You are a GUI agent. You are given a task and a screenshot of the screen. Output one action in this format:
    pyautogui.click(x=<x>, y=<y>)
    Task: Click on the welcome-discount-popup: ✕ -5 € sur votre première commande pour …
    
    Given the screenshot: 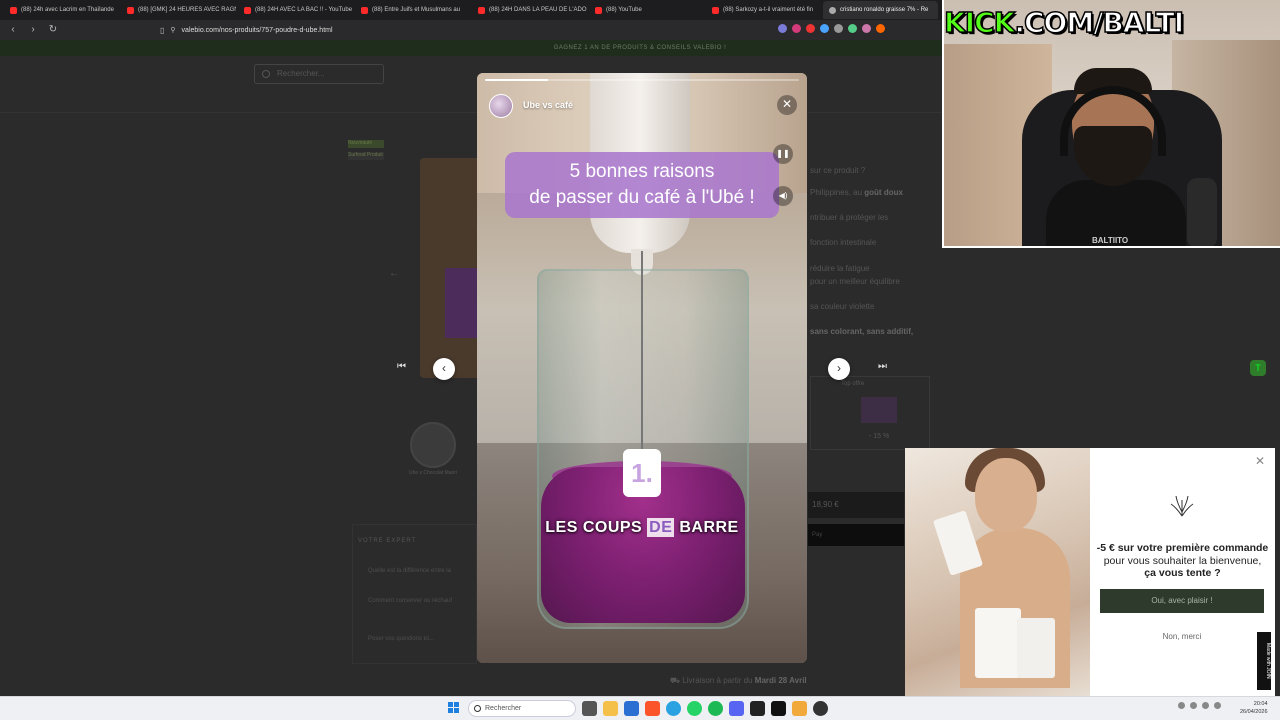 What is the action you would take?
    pyautogui.click(x=1090, y=572)
    